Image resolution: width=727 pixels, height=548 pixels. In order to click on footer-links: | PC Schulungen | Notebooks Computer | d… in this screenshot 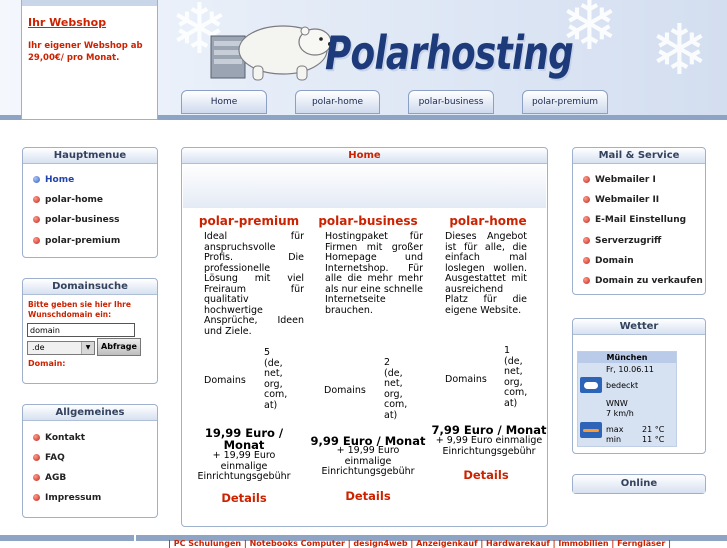, I will do `click(419, 543)`.